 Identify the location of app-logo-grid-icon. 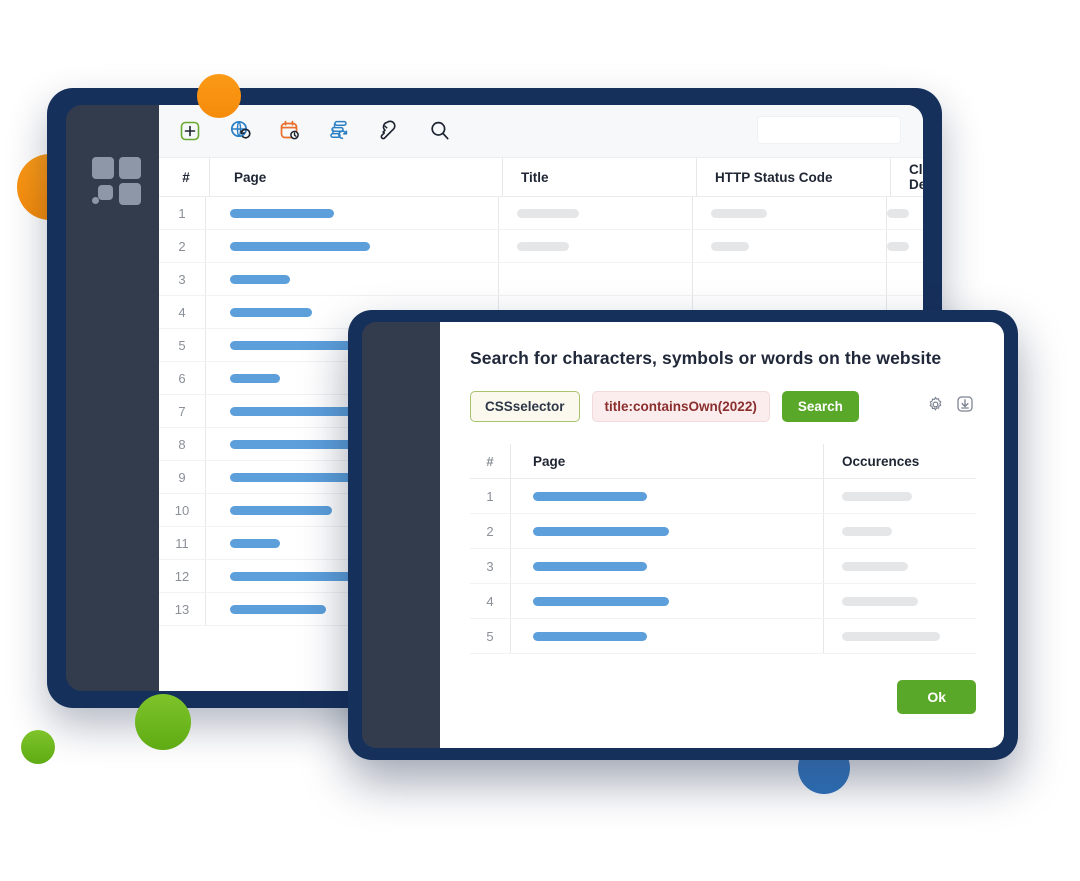
(118, 183).